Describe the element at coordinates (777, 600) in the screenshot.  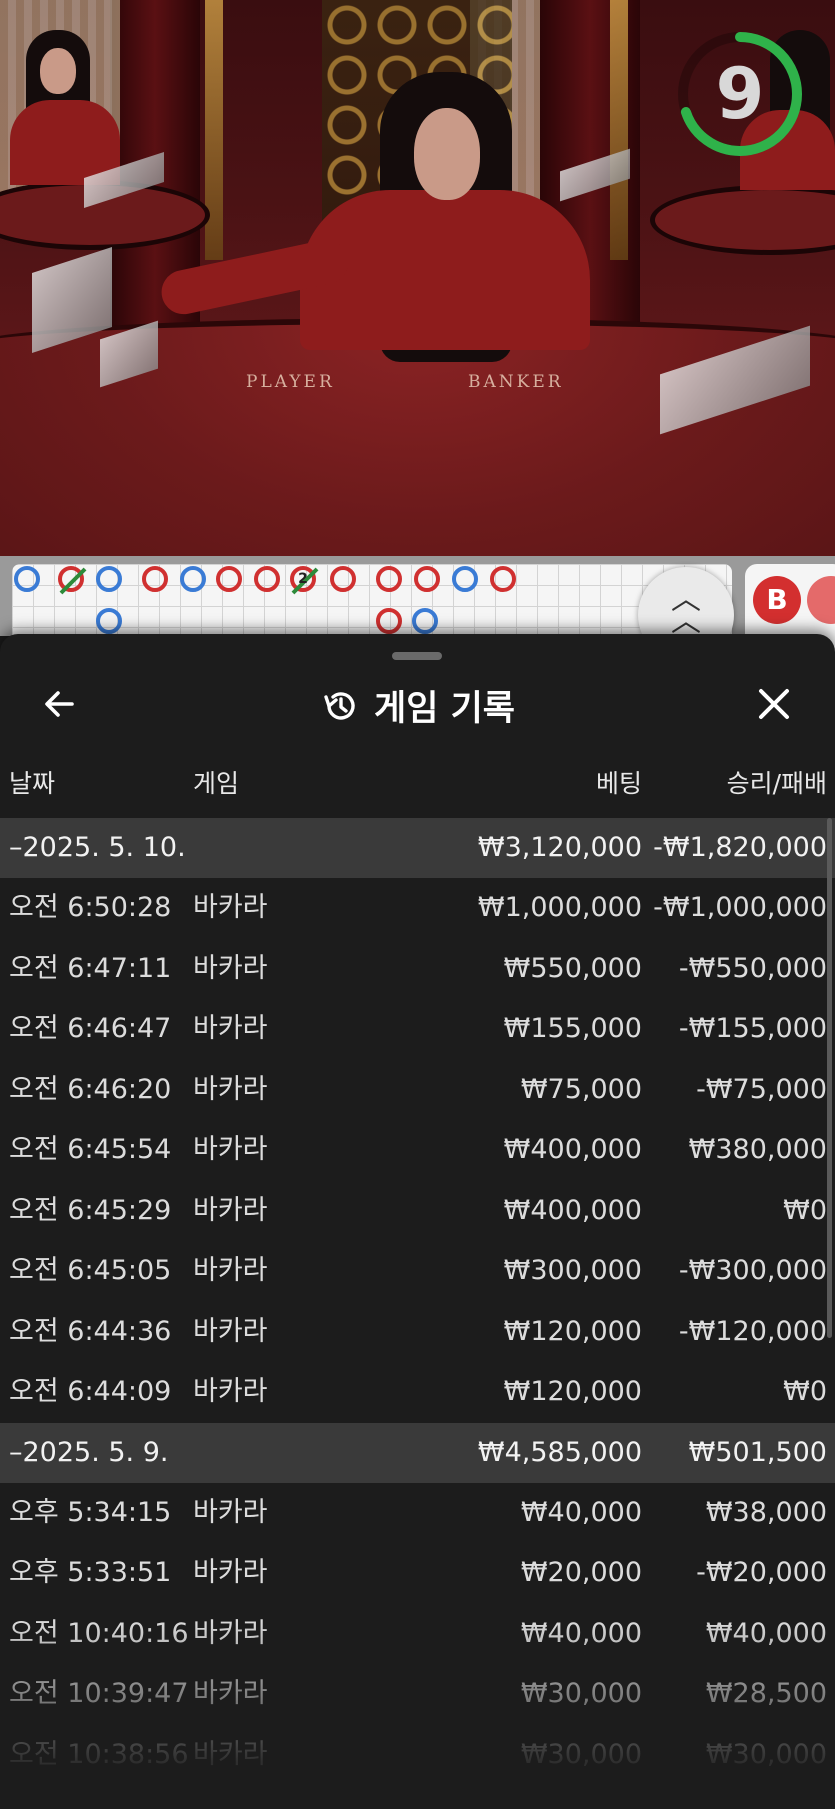
I see `banker-badge: B` at that location.